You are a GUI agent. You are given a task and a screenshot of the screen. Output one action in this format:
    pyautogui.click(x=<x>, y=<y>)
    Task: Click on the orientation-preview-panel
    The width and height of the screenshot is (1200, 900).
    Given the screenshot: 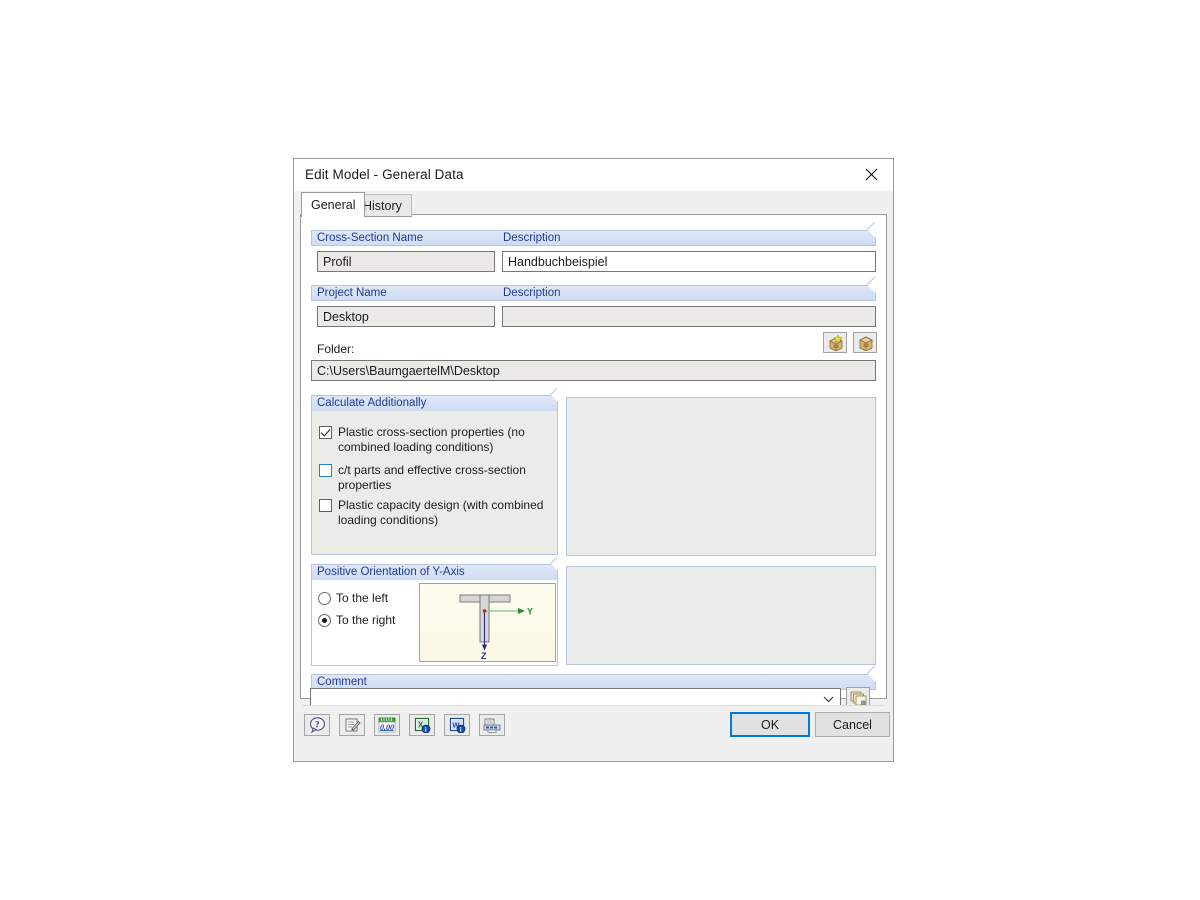 What is the action you would take?
    pyautogui.click(x=721, y=615)
    